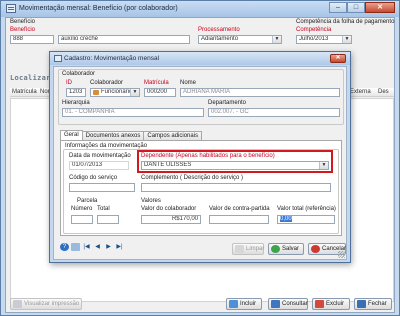 The height and width of the screenshot is (316, 400). What do you see at coordinates (64, 247) in the screenshot?
I see `help-icon: ?` at bounding box center [64, 247].